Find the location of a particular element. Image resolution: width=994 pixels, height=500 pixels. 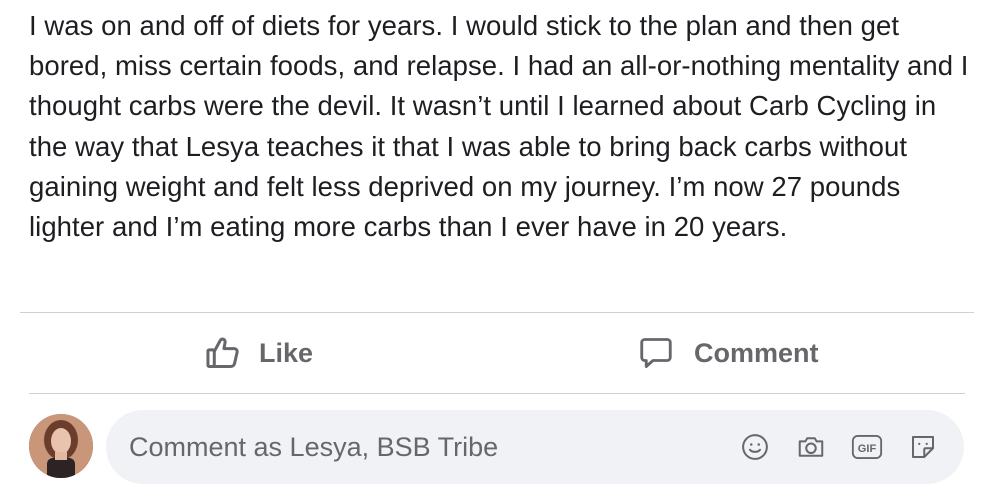

gif-icon: GIF is located at coordinates (867, 447).